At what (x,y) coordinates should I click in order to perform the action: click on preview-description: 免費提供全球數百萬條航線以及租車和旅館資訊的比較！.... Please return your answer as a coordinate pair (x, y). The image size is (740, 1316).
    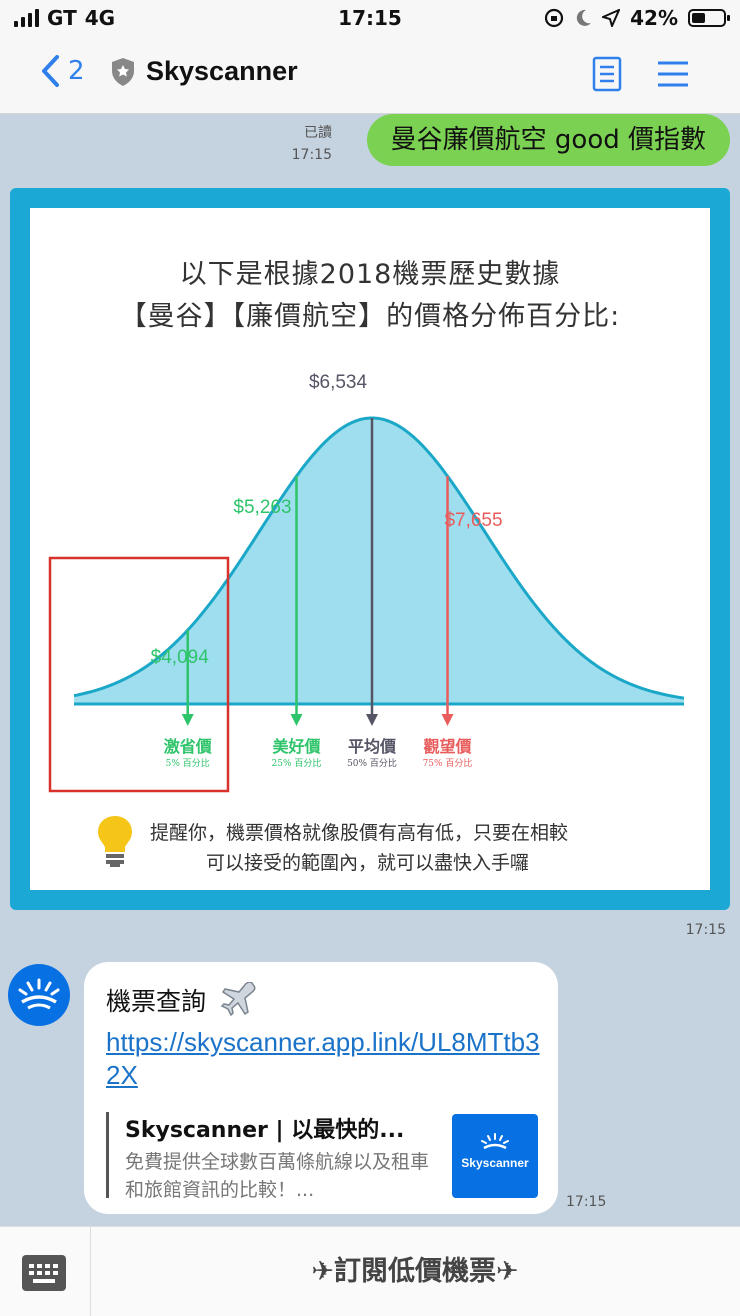
    Looking at the image, I should click on (277, 1176).